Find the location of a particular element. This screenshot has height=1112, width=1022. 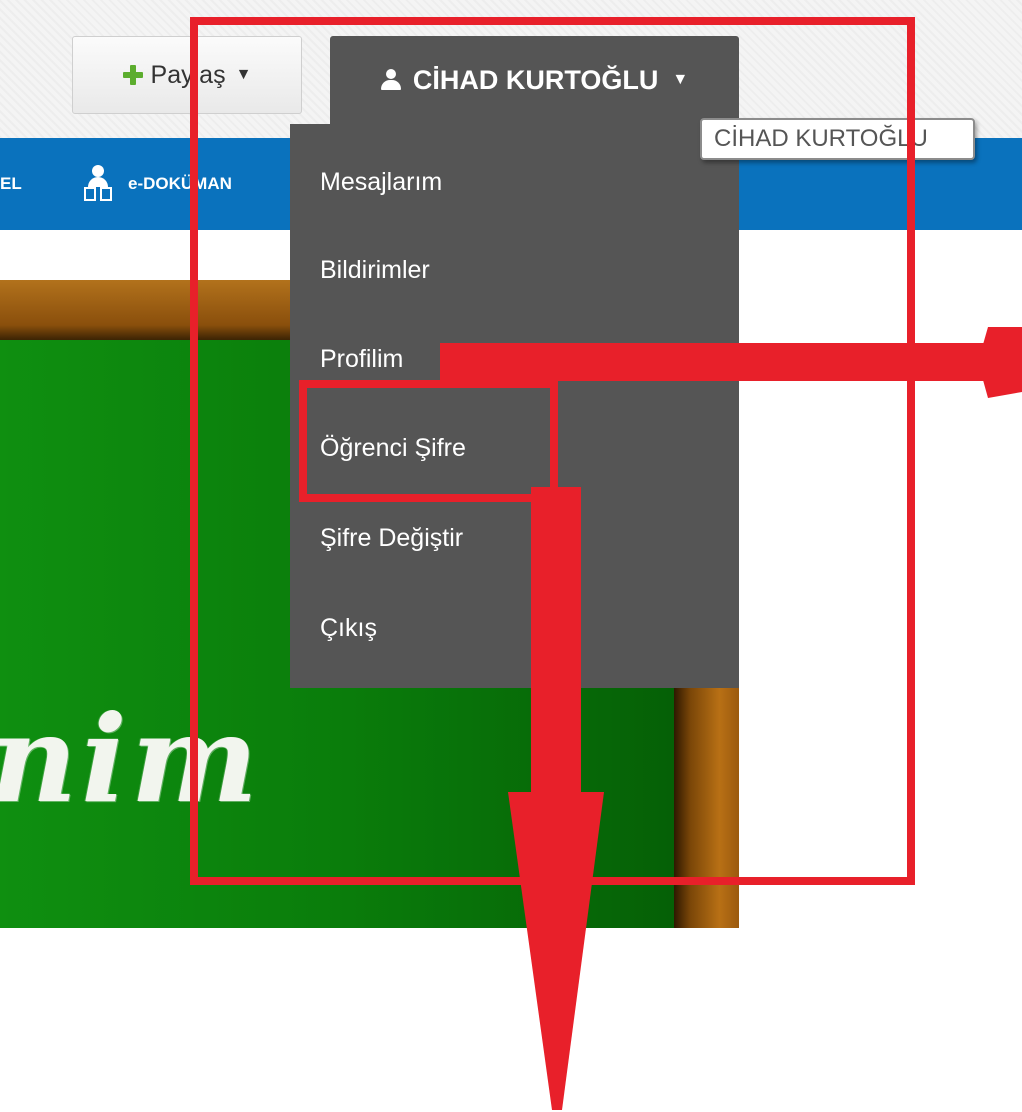

share-button-label: Paylaş is located at coordinates (188, 74).